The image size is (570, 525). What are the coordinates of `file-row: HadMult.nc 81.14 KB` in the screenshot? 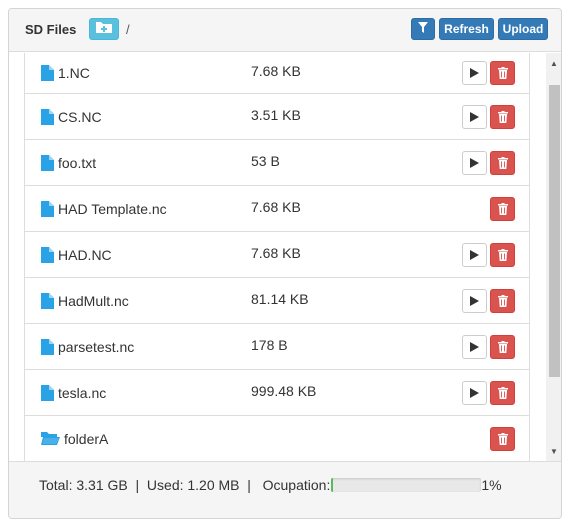 It's located at (277, 301).